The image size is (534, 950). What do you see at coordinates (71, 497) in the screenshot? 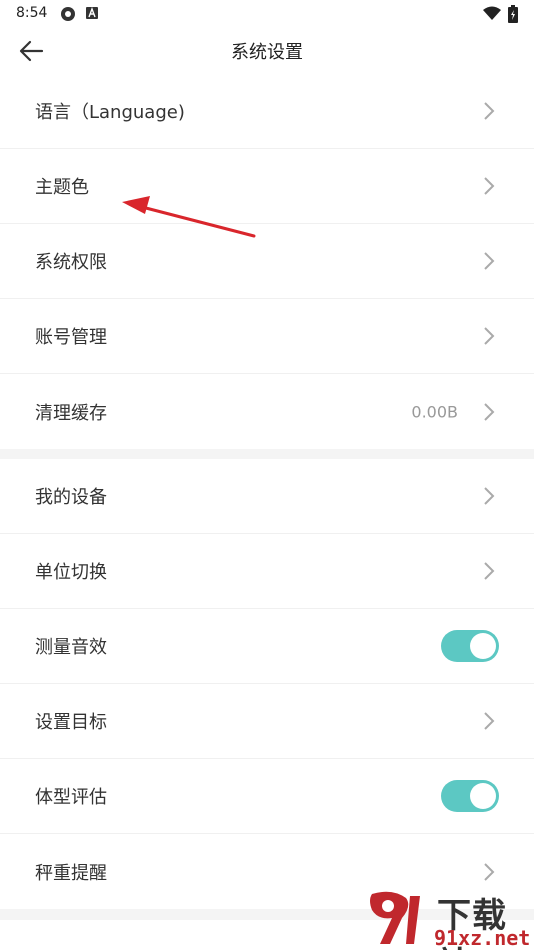
I see `setting-label: 我的设备` at bounding box center [71, 497].